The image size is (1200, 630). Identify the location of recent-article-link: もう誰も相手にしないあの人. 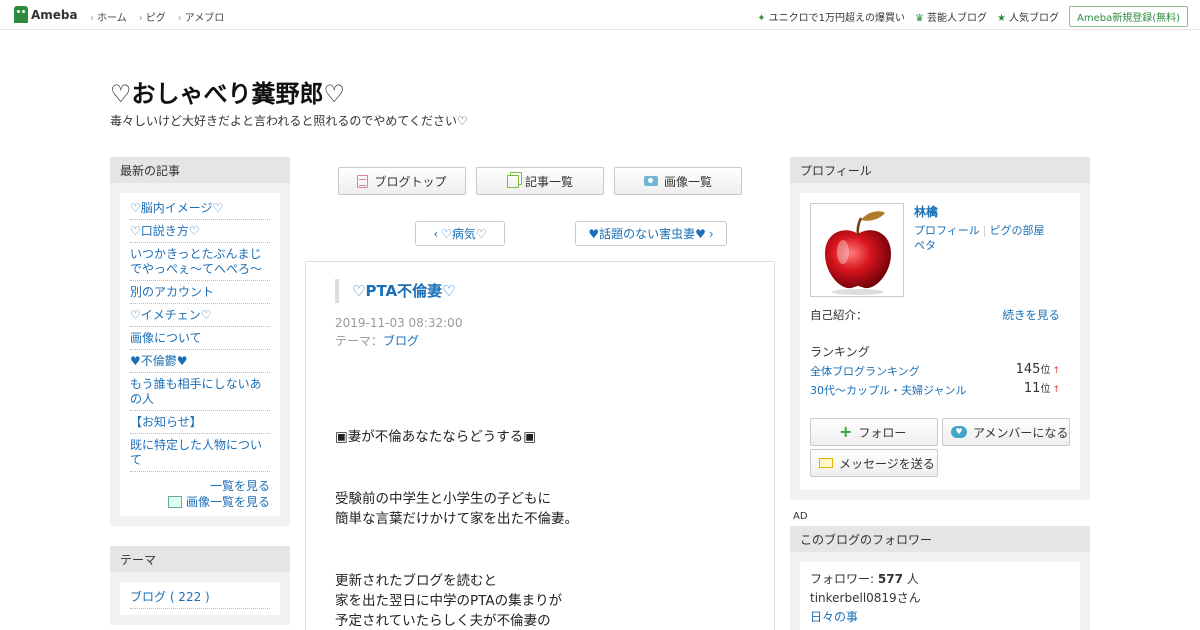
(196, 391).